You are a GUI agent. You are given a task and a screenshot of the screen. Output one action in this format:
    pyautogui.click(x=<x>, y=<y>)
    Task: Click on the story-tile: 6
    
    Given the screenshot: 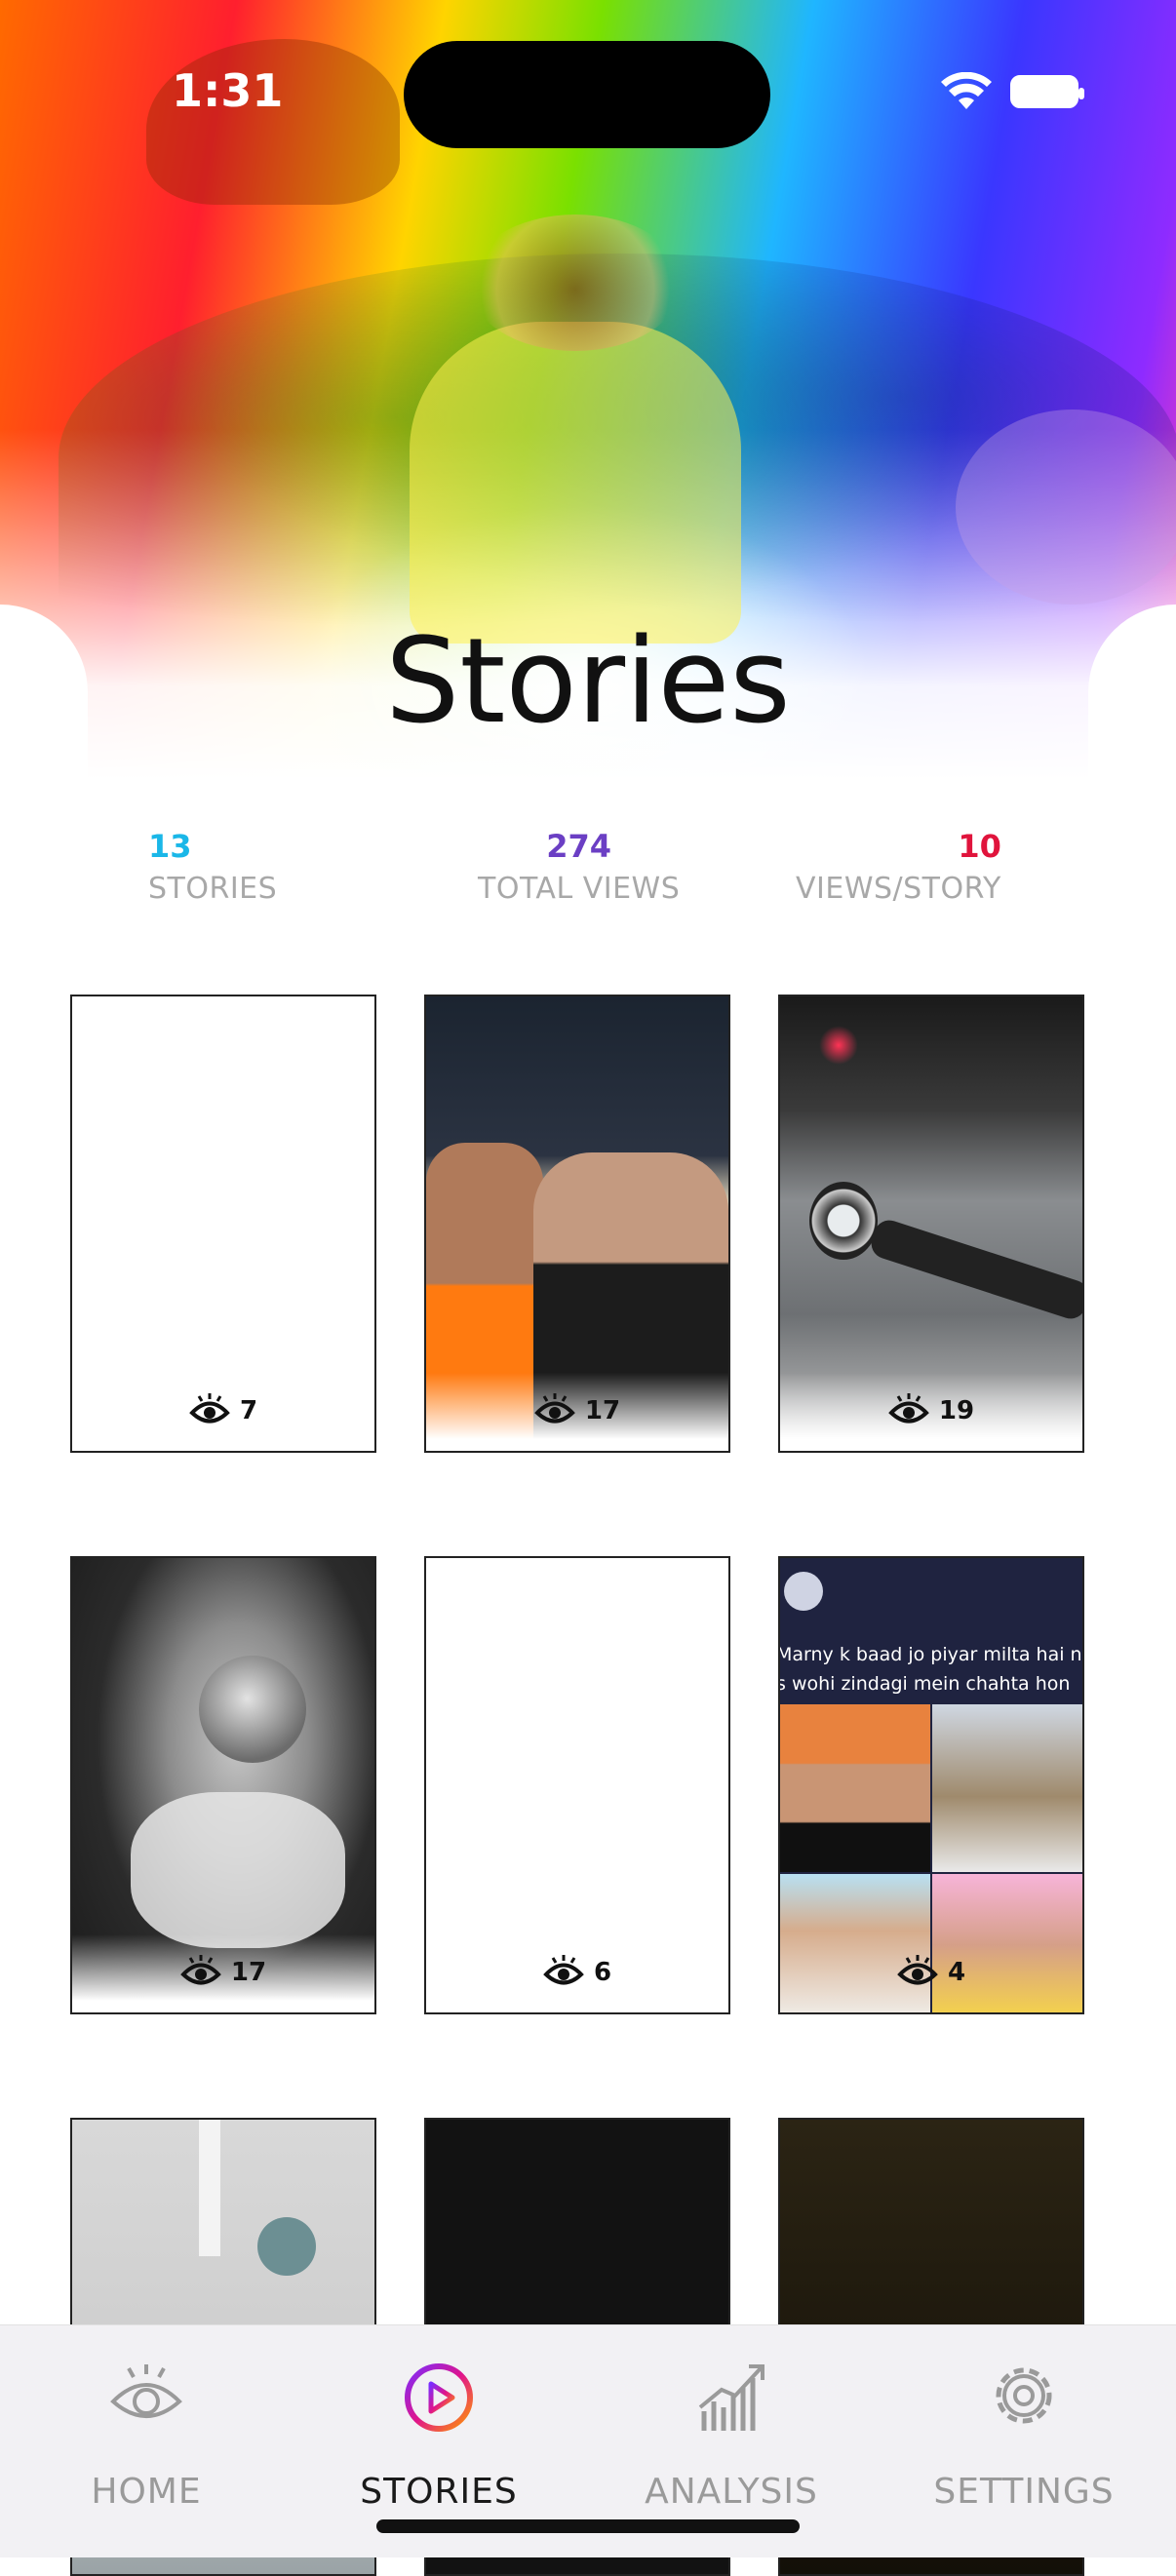 What is the action you would take?
    pyautogui.click(x=577, y=1785)
    